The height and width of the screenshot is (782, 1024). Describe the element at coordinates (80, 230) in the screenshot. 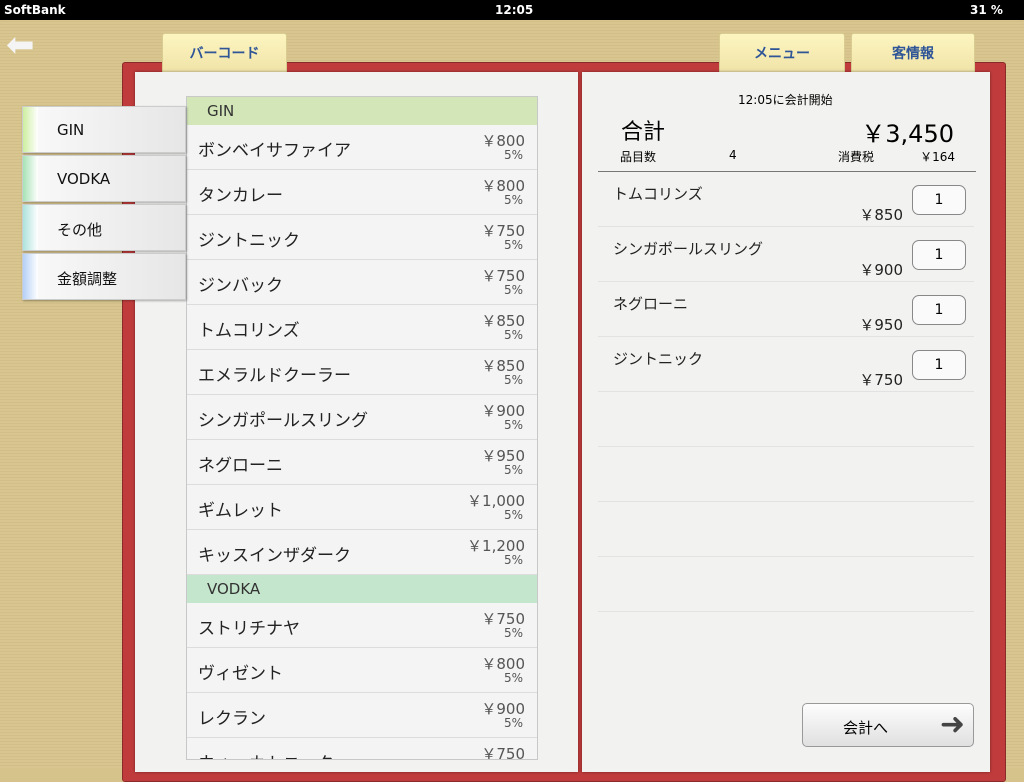

I see `category-label: その他` at that location.